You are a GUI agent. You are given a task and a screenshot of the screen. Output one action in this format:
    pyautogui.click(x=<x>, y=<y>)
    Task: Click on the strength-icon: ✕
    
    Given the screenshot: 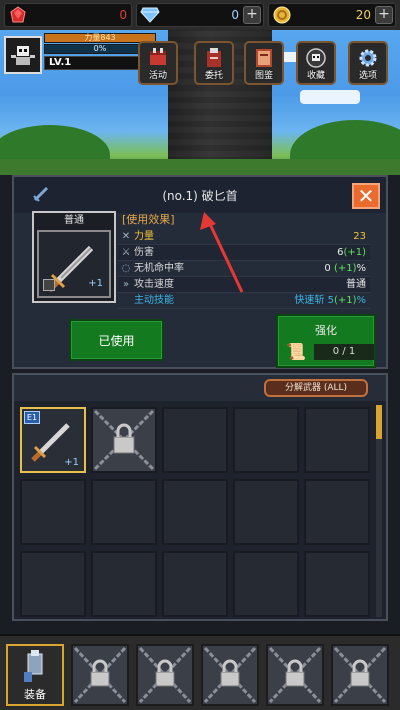 What is the action you would take?
    pyautogui.click(x=126, y=236)
    